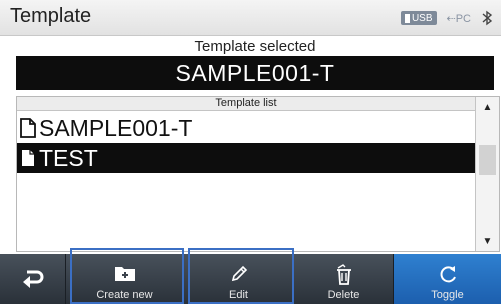 Image resolution: width=501 pixels, height=304 pixels. I want to click on trash-icon, so click(343, 274).